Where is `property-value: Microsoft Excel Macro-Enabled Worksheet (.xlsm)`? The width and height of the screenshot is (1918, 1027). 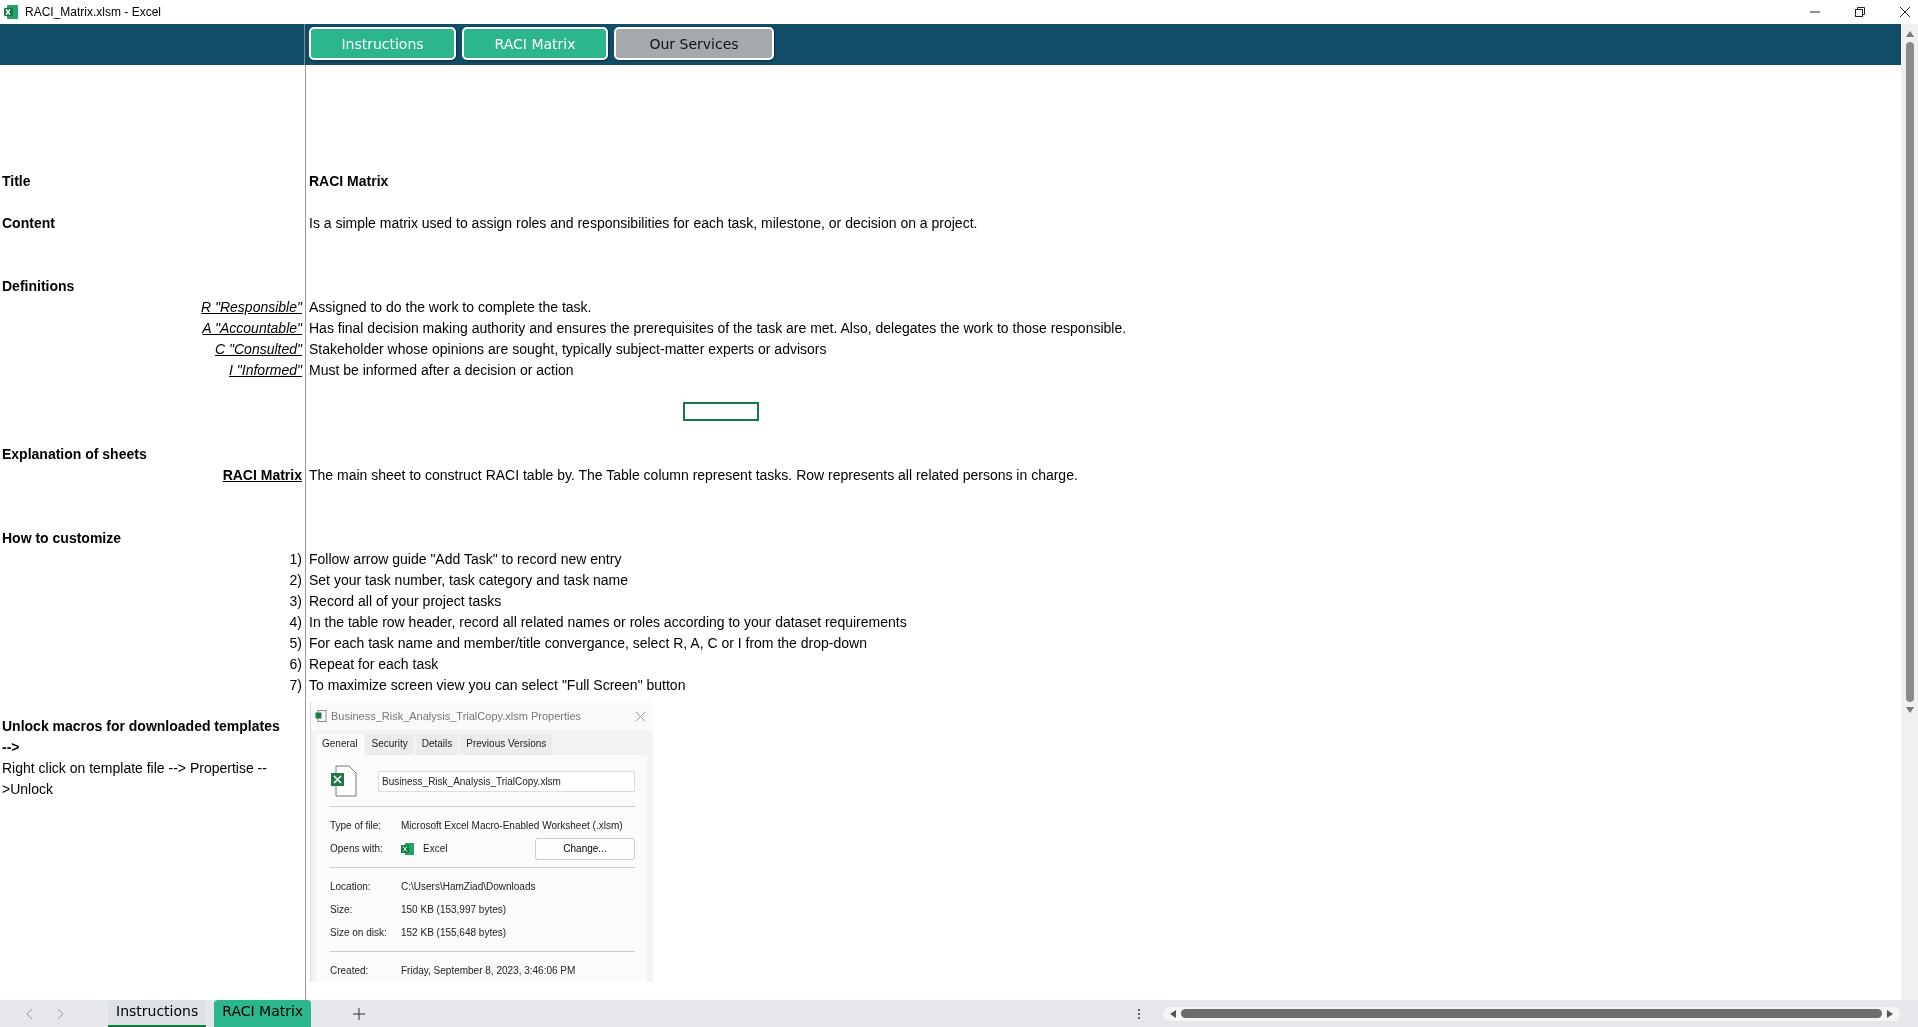 property-value: Microsoft Excel Macro-Enabled Worksheet (.xlsm) is located at coordinates (512, 825).